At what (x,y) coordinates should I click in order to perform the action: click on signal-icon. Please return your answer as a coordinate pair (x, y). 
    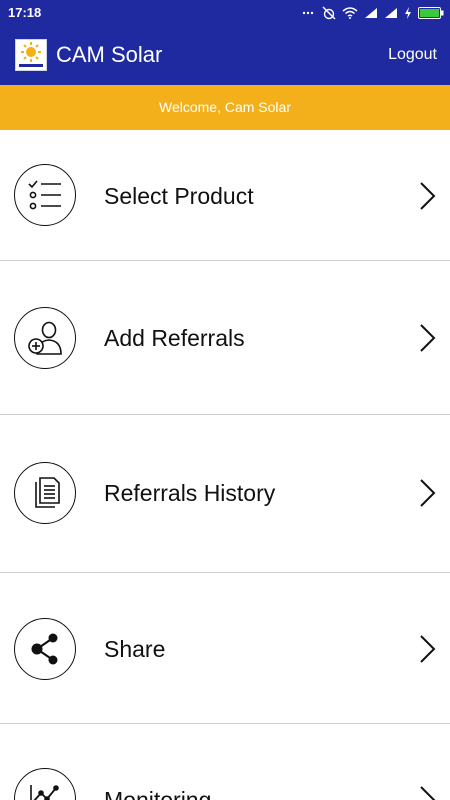
    Looking at the image, I should click on (309, 13).